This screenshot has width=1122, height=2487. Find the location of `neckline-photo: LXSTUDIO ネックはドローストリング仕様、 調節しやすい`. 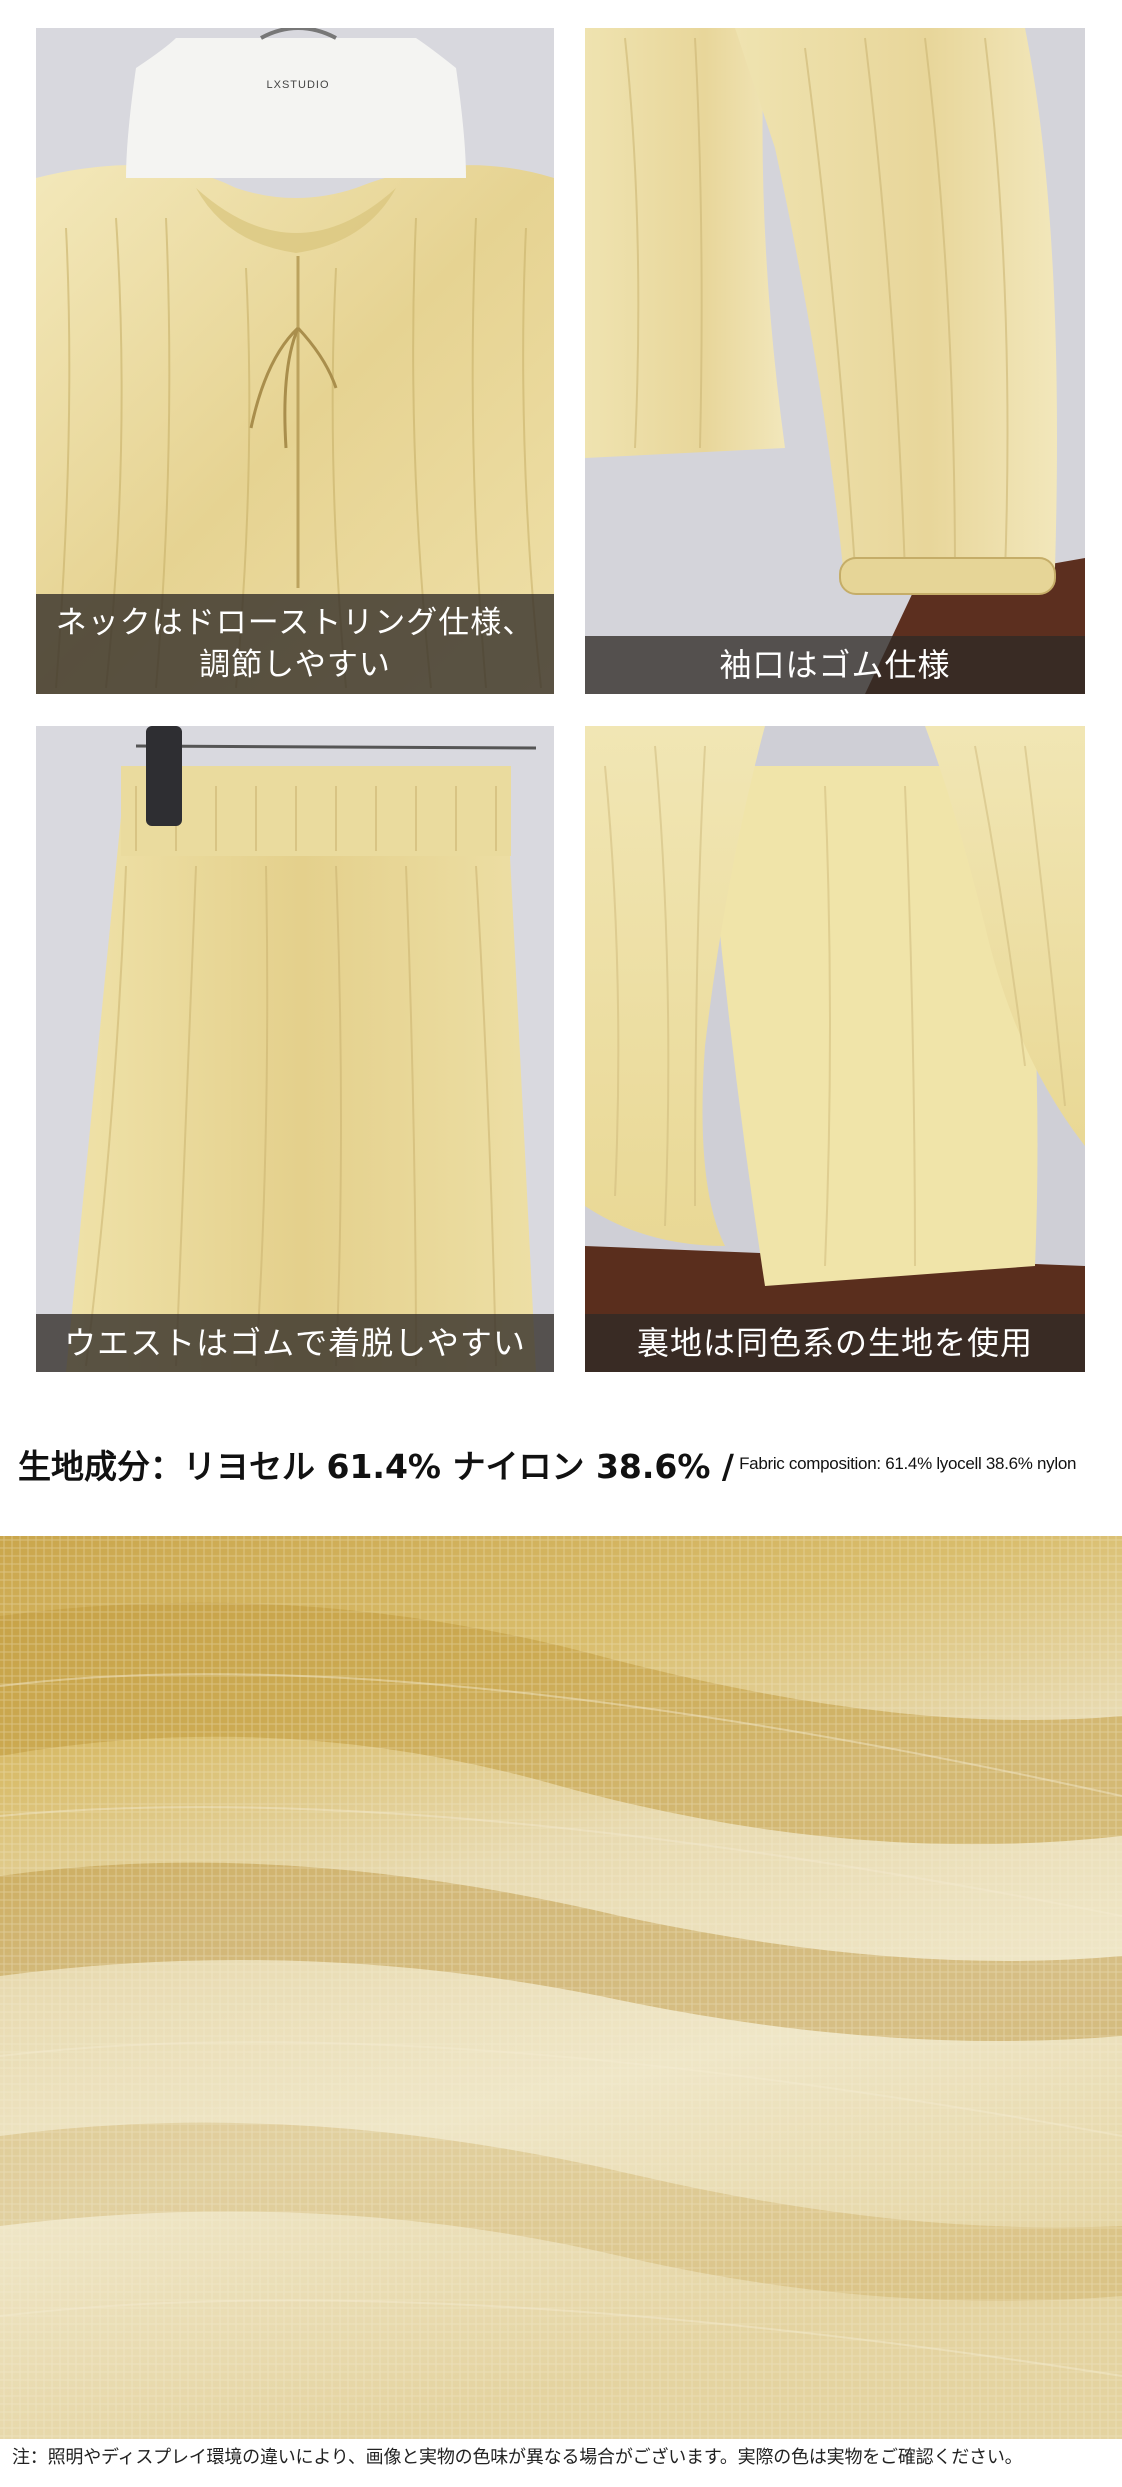

neckline-photo: LXSTUDIO ネックはドローストリング仕様、 調節しやすい is located at coordinates (295, 361).